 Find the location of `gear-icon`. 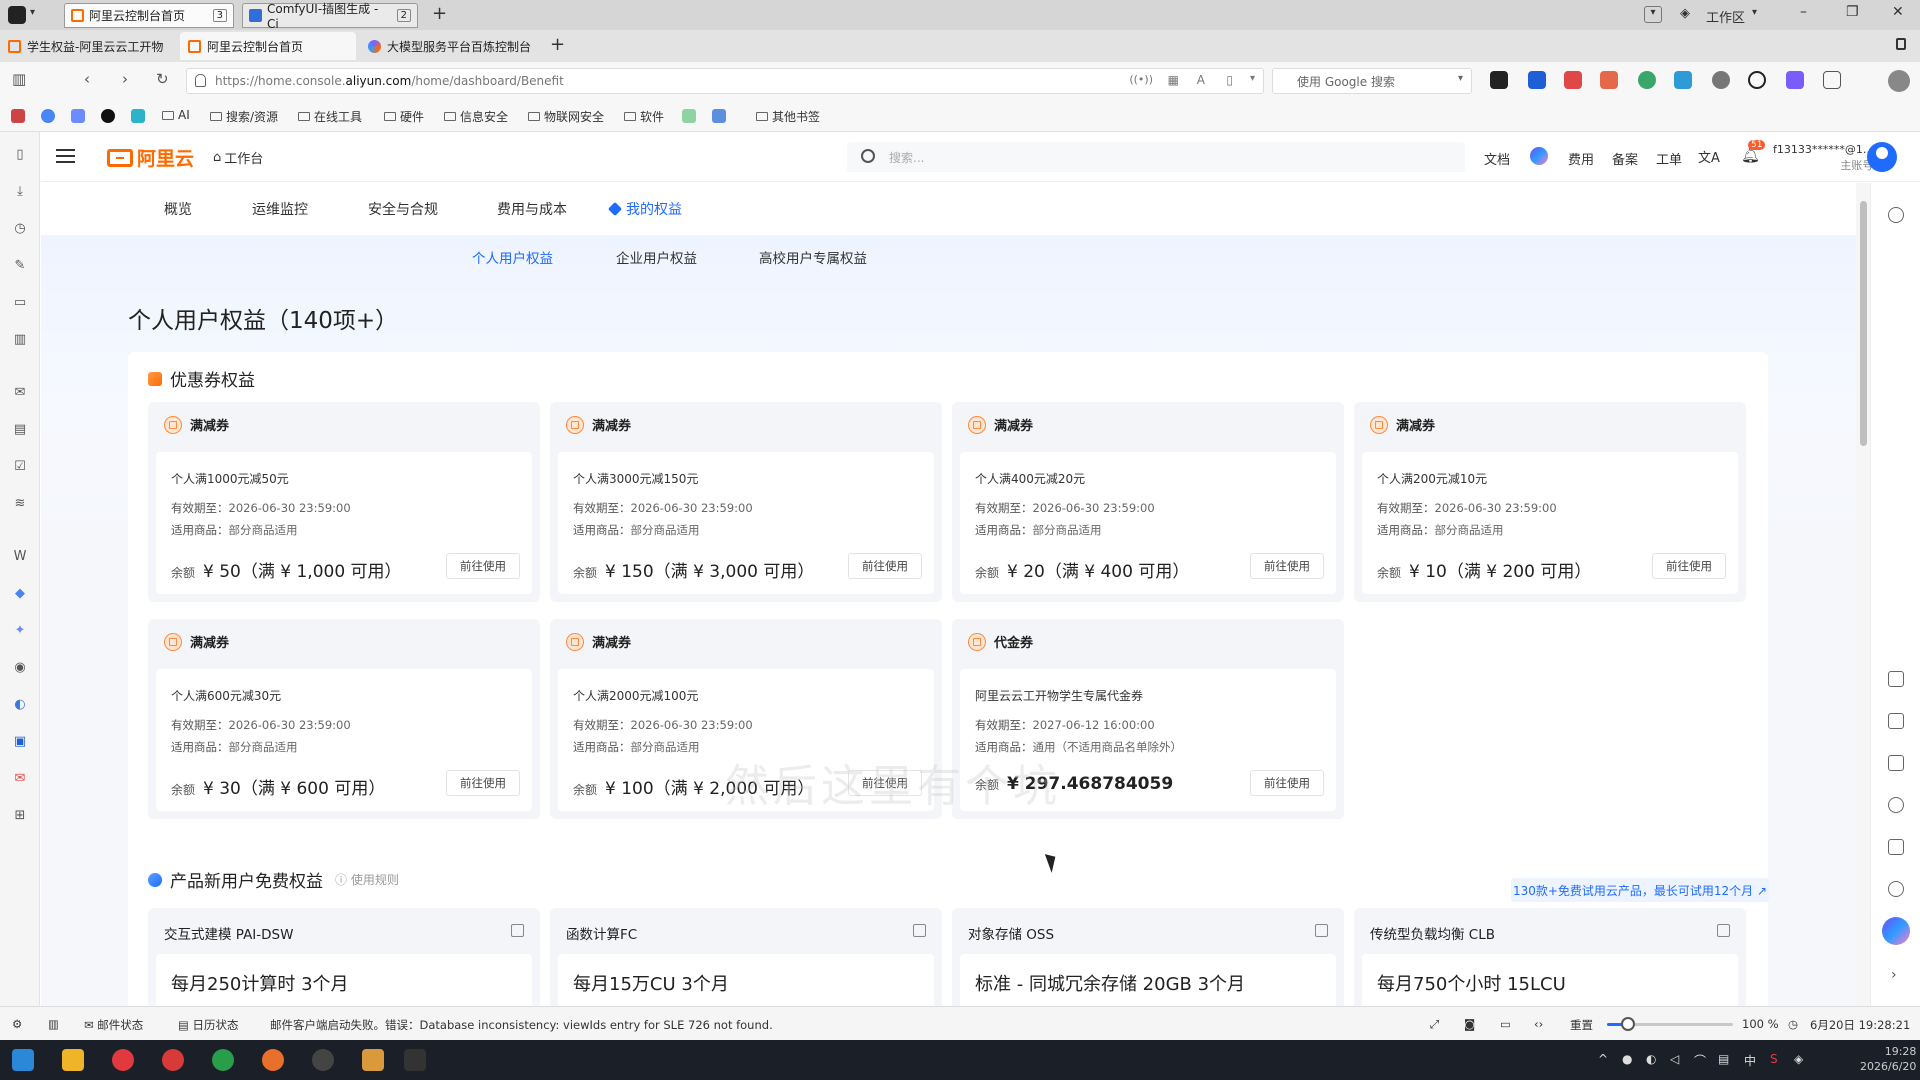

gear-icon is located at coordinates (1896, 805).